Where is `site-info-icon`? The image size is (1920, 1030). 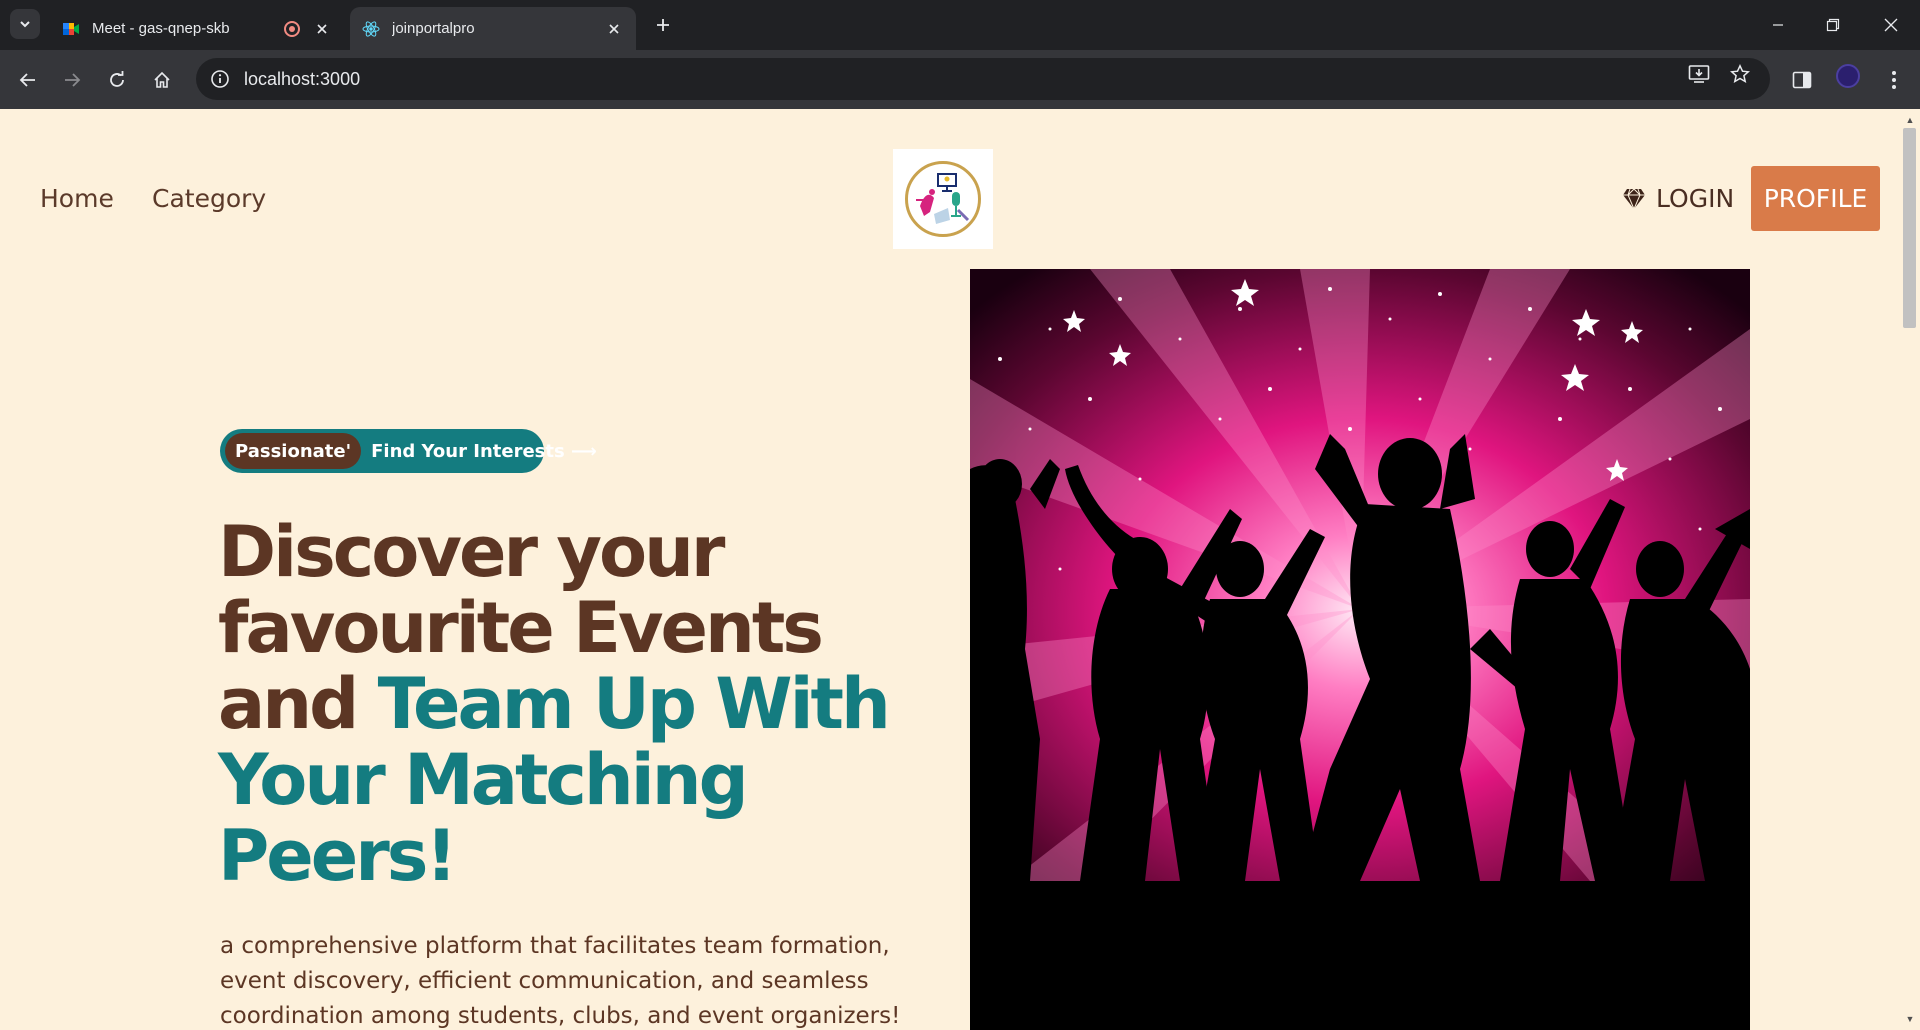
site-info-icon is located at coordinates (220, 79).